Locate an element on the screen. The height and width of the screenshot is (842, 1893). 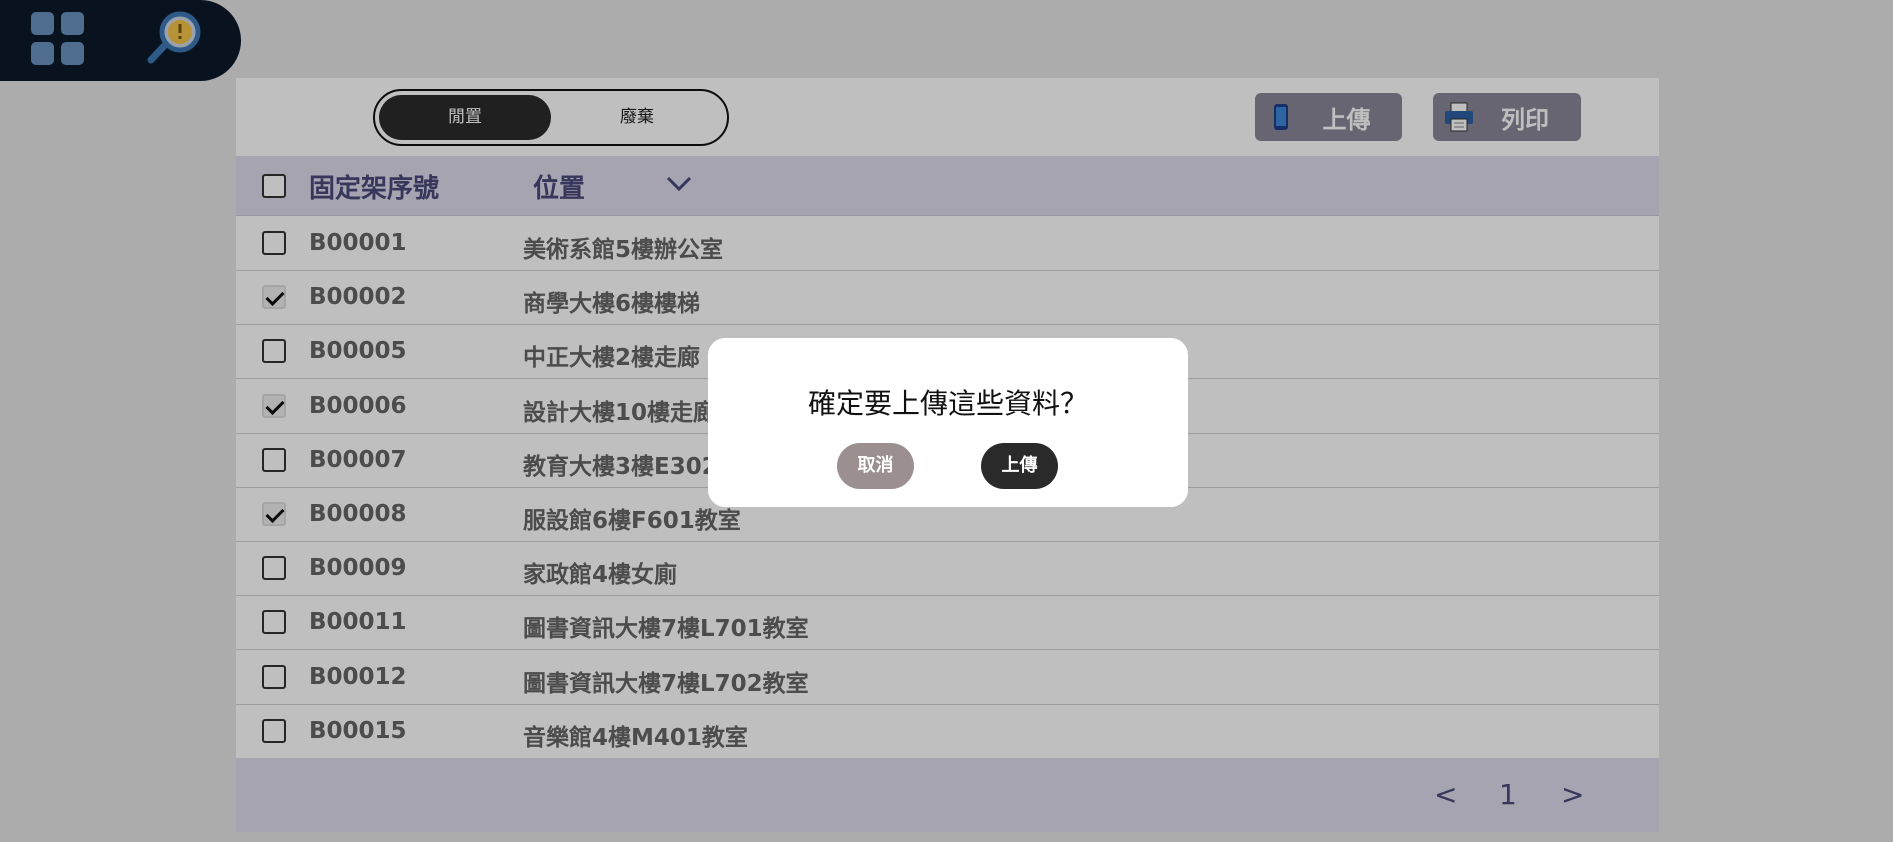
dialog-title: 確定要上傳這些資料？ is located at coordinates (947, 403).